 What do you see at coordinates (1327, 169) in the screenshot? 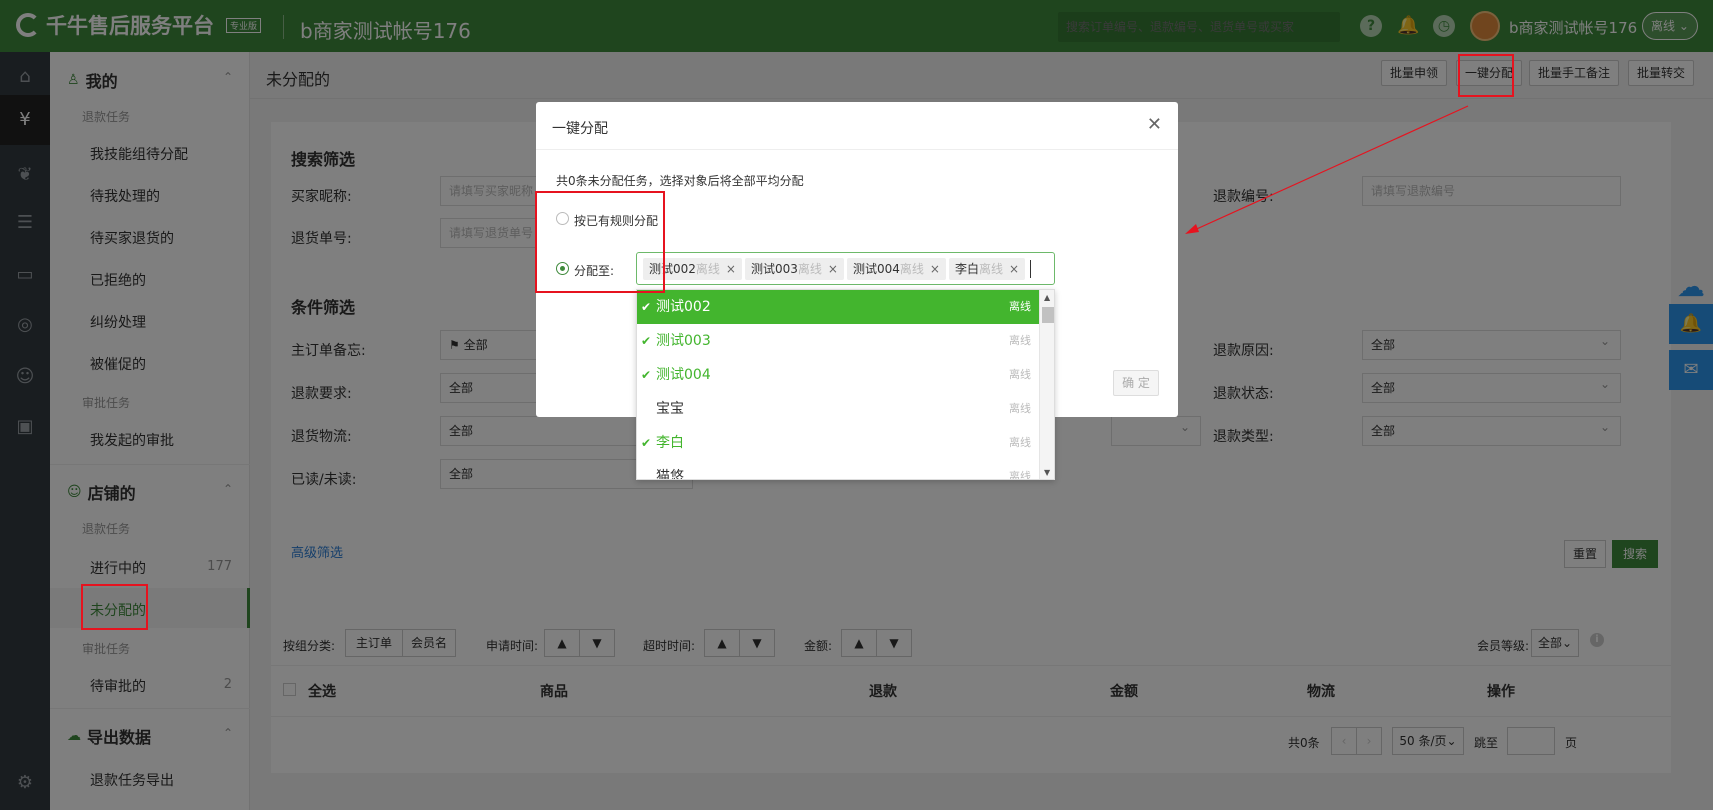
I see `annotation-arrow` at bounding box center [1327, 169].